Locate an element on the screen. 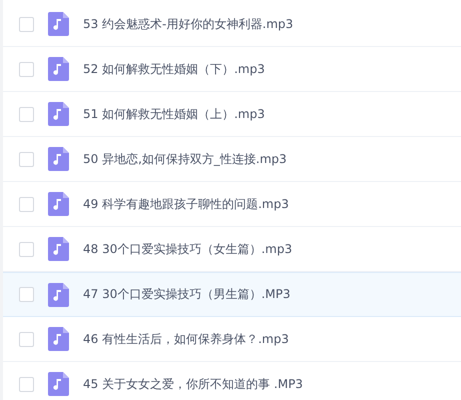 This screenshot has height=400, width=461. file-name: 48 30个口爱实操技巧（女生篇）.mp3 is located at coordinates (187, 249).